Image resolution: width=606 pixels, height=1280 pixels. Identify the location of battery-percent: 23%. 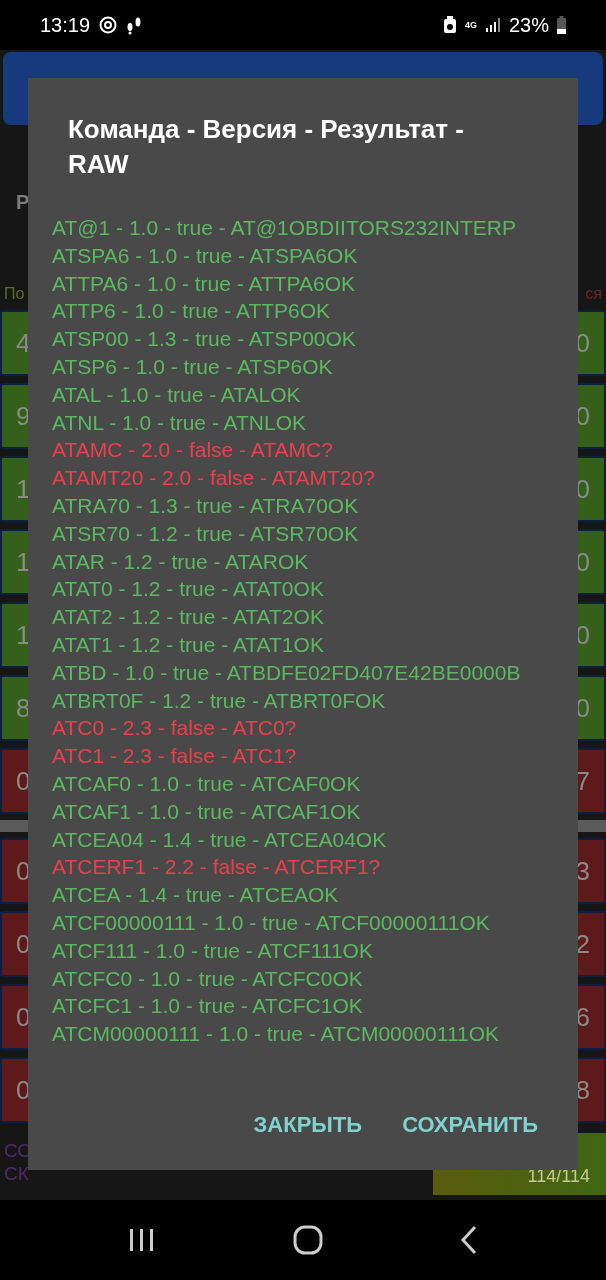
(528, 25).